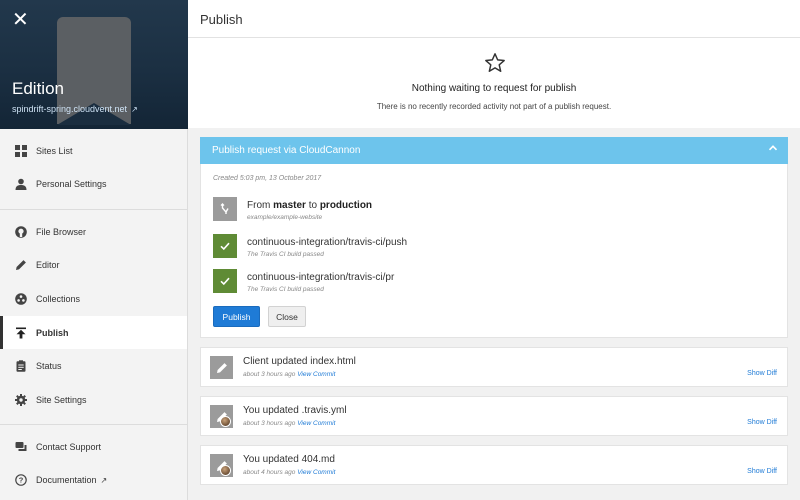 This screenshot has height=500, width=800. Describe the element at coordinates (20, 399) in the screenshot. I see `gear-icon` at that location.